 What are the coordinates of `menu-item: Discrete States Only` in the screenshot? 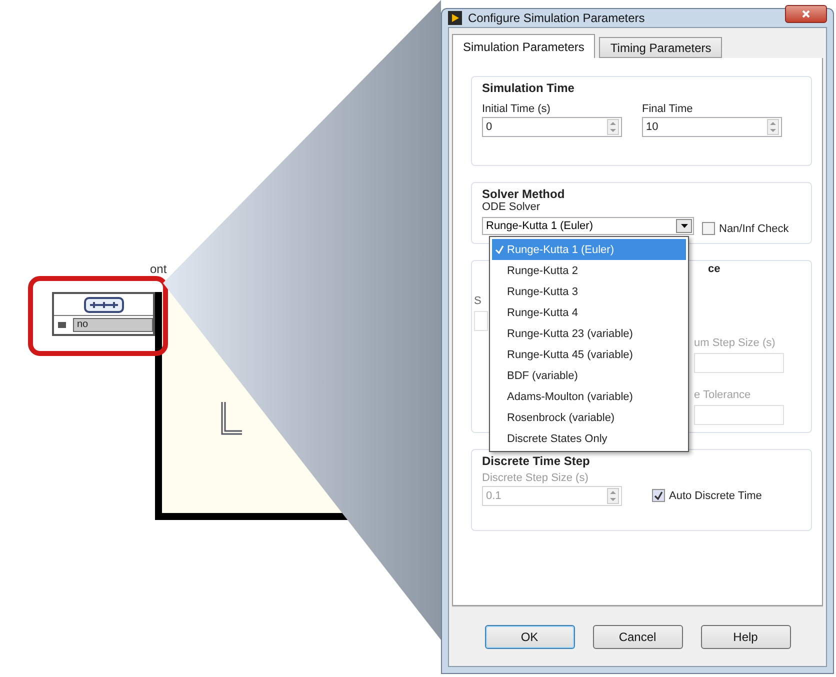 It's located at (589, 438).